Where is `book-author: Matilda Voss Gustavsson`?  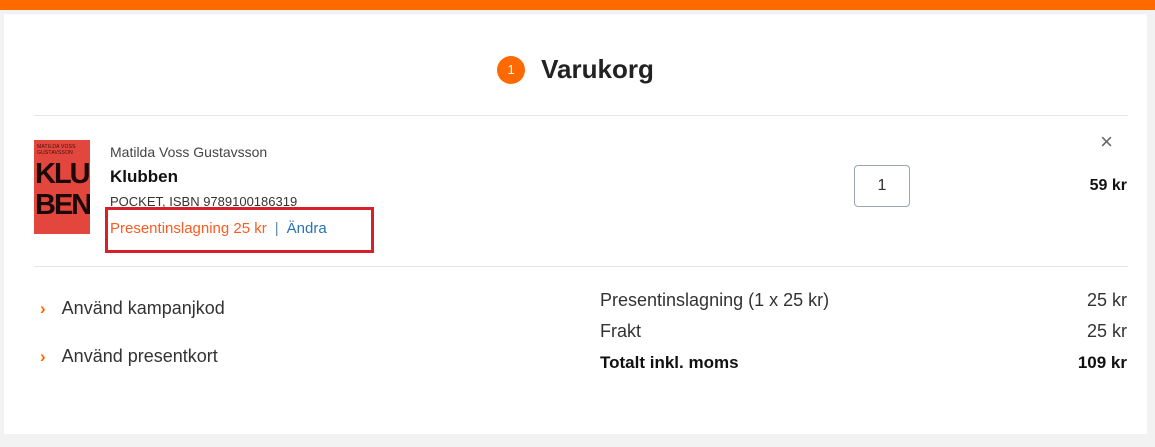 book-author: Matilda Voss Gustavsson is located at coordinates (188, 152).